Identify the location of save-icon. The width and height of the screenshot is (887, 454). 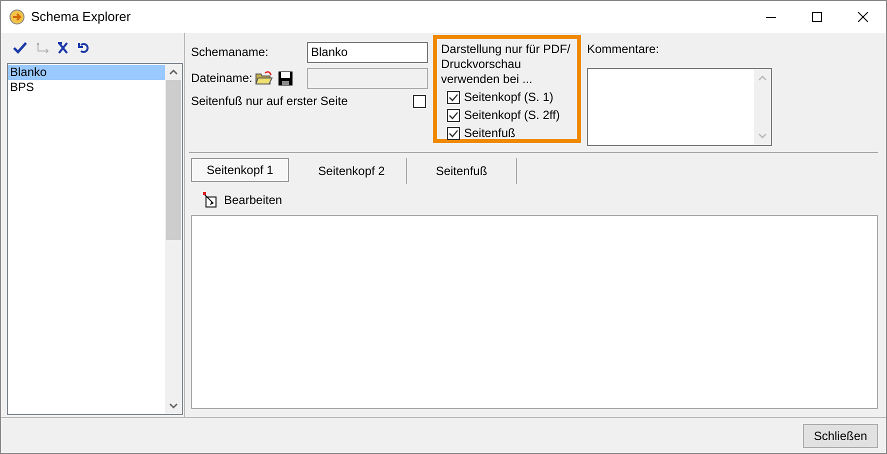
(285, 78).